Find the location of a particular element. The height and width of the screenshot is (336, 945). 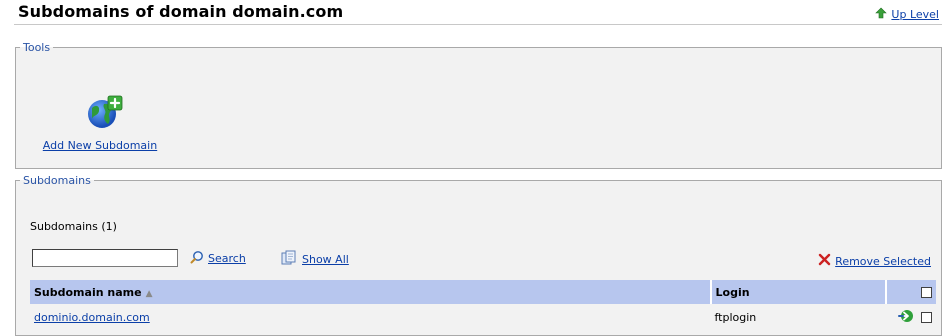

remove-selected-label: Remove Selected is located at coordinates (883, 261).